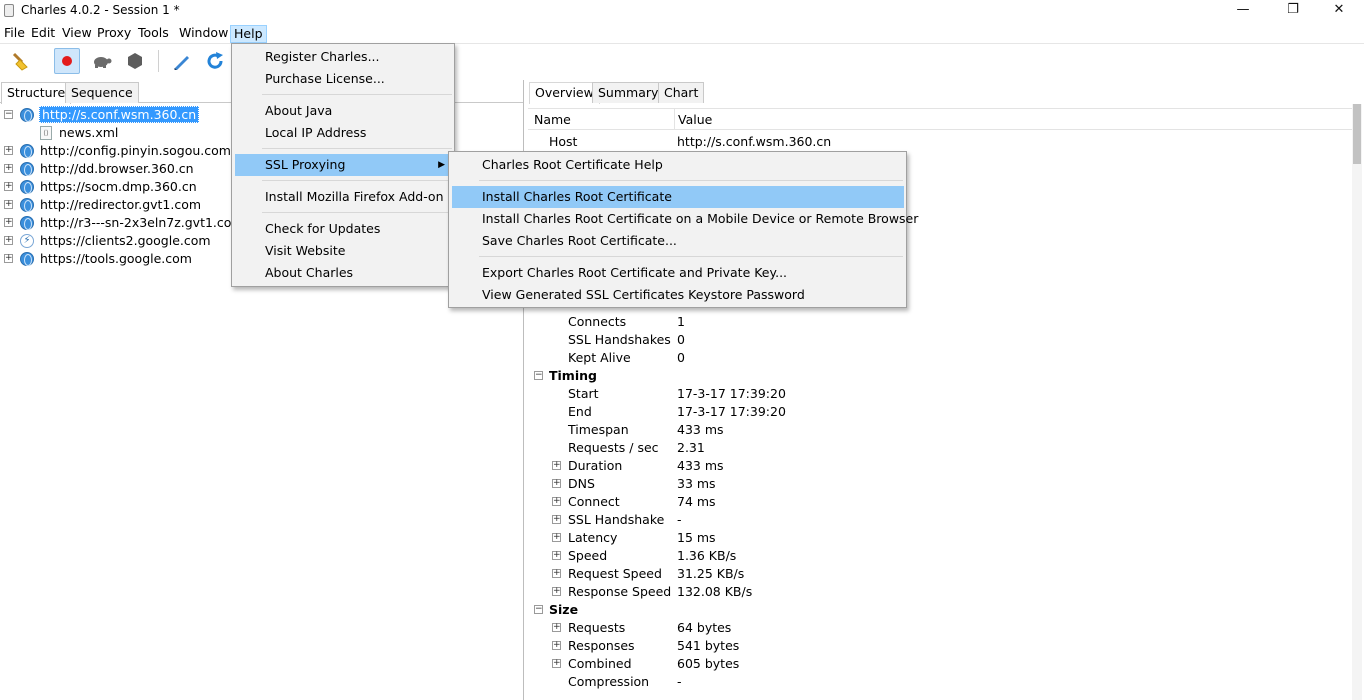  Describe the element at coordinates (937, 358) in the screenshot. I see `property-row: Kept Alive 0` at that location.